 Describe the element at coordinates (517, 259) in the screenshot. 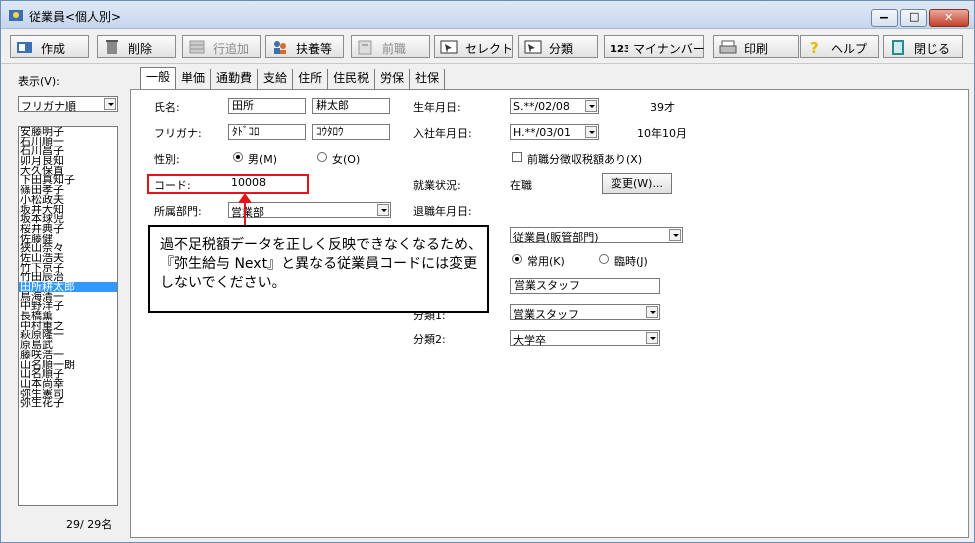

I see `regular-radio` at that location.